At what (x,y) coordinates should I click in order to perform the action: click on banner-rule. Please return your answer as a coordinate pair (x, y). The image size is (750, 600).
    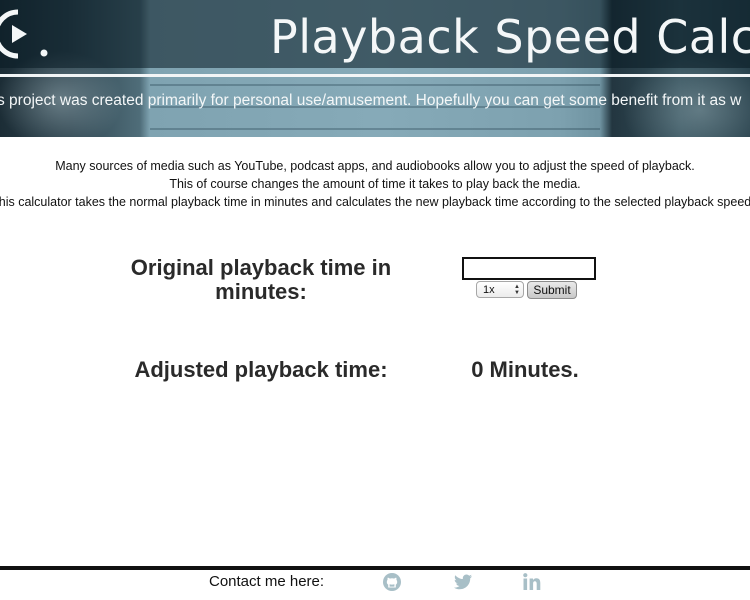
    Looking at the image, I should click on (375, 75).